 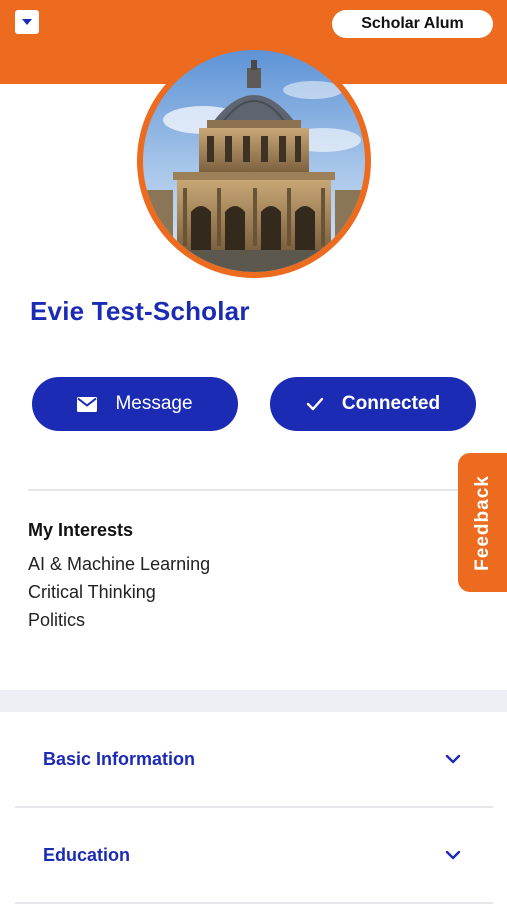 I want to click on menu-toggle-button, so click(x=27, y=22).